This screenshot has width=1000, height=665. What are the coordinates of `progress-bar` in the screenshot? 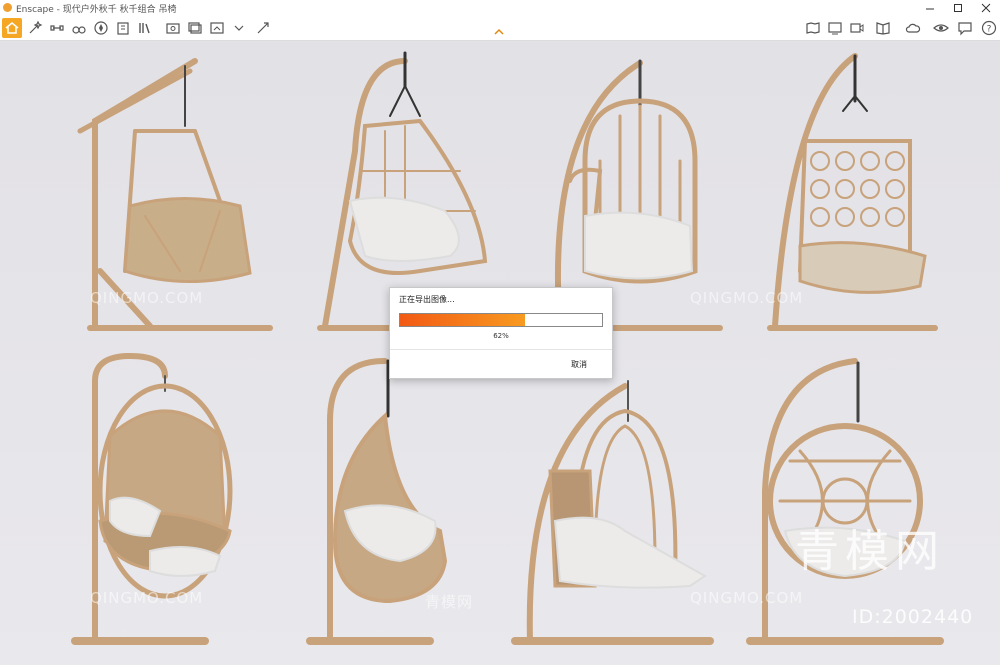 It's located at (501, 320).